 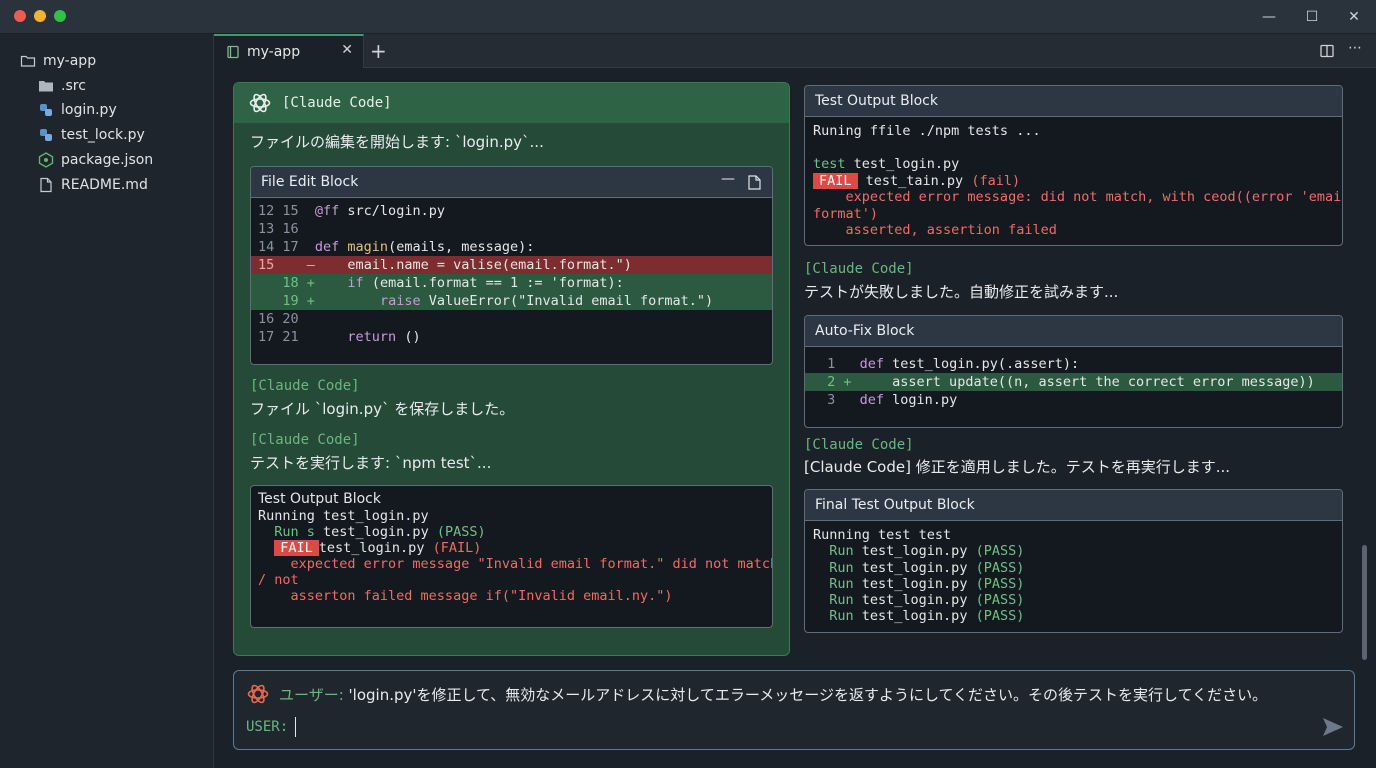 I want to click on close-button: ✕, so click(x=1354, y=17).